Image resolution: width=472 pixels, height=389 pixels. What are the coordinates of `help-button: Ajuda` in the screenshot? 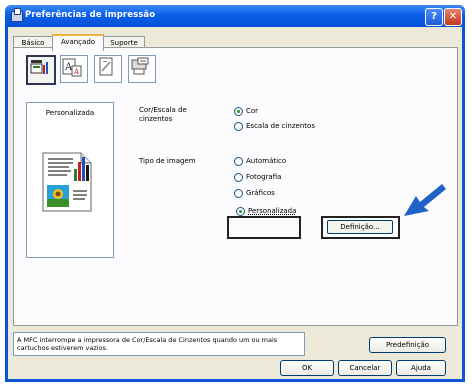 It's located at (421, 368).